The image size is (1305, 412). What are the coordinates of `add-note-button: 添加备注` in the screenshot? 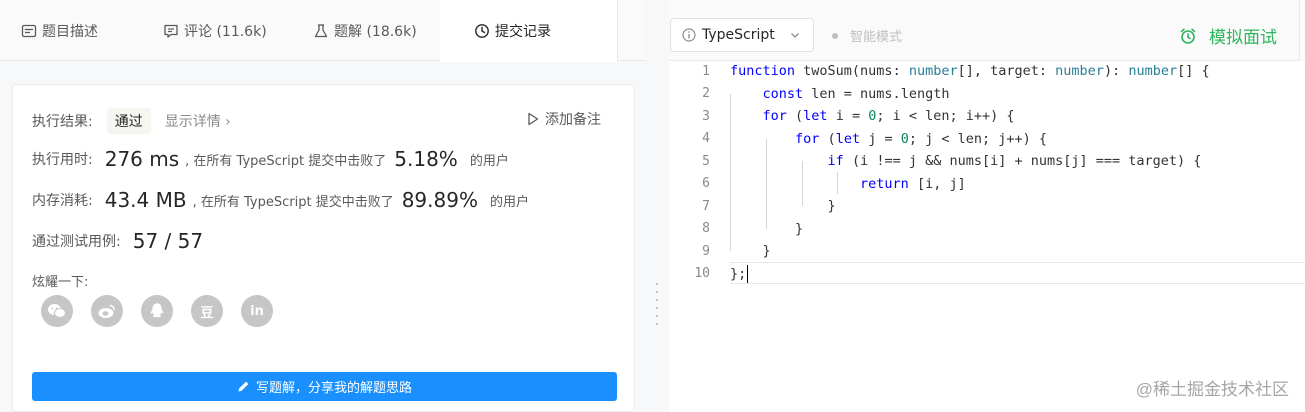 It's located at (564, 119).